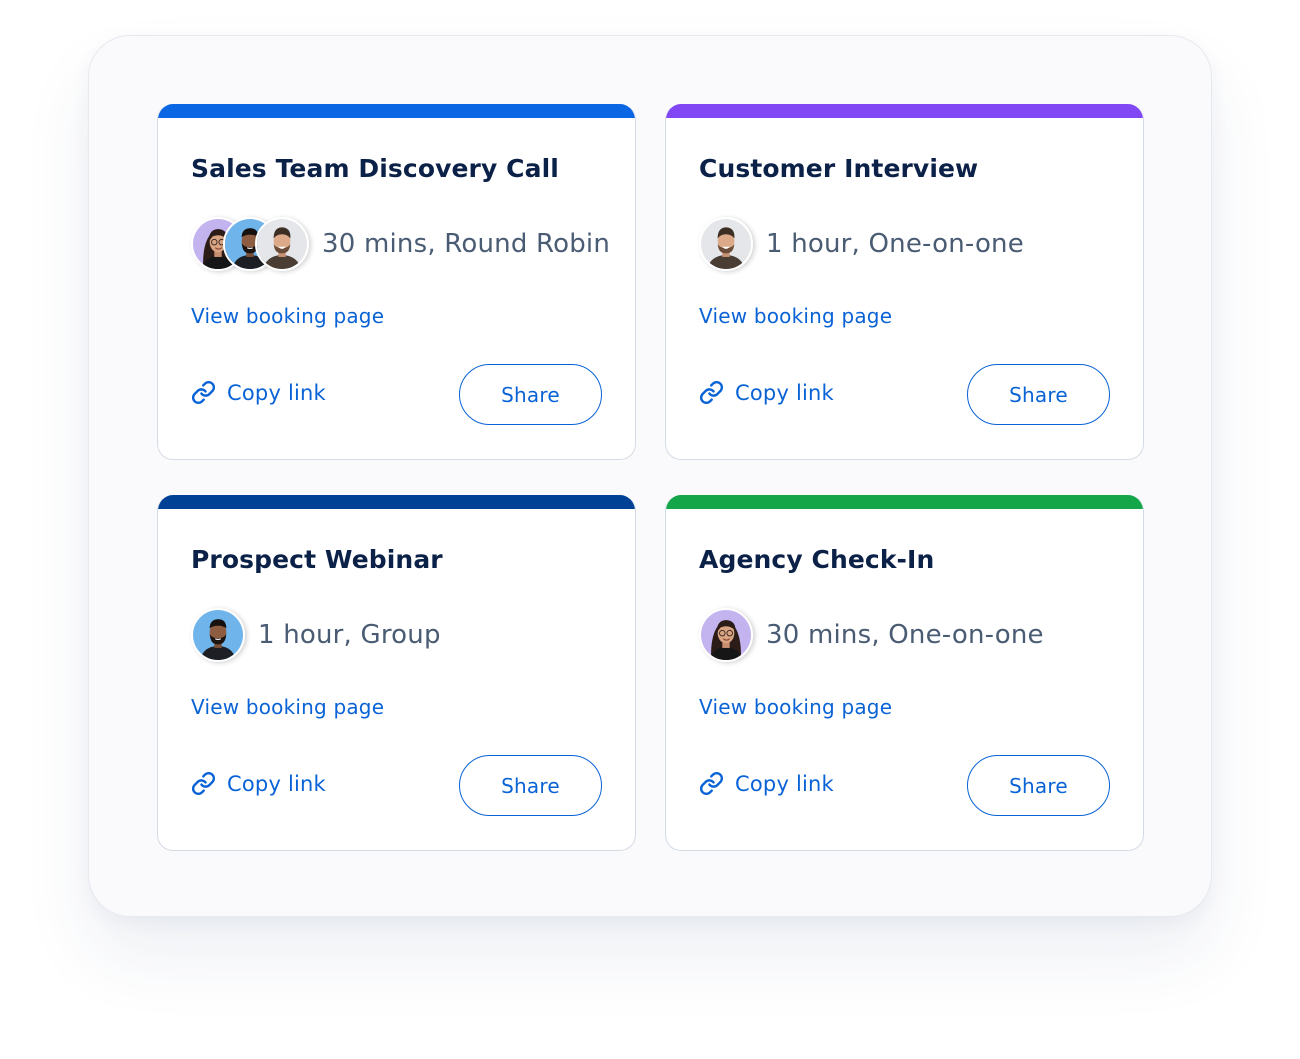 The image size is (1300, 1059). What do you see at coordinates (466, 244) in the screenshot?
I see `event-duration-type: 30 mins, Round Robin` at bounding box center [466, 244].